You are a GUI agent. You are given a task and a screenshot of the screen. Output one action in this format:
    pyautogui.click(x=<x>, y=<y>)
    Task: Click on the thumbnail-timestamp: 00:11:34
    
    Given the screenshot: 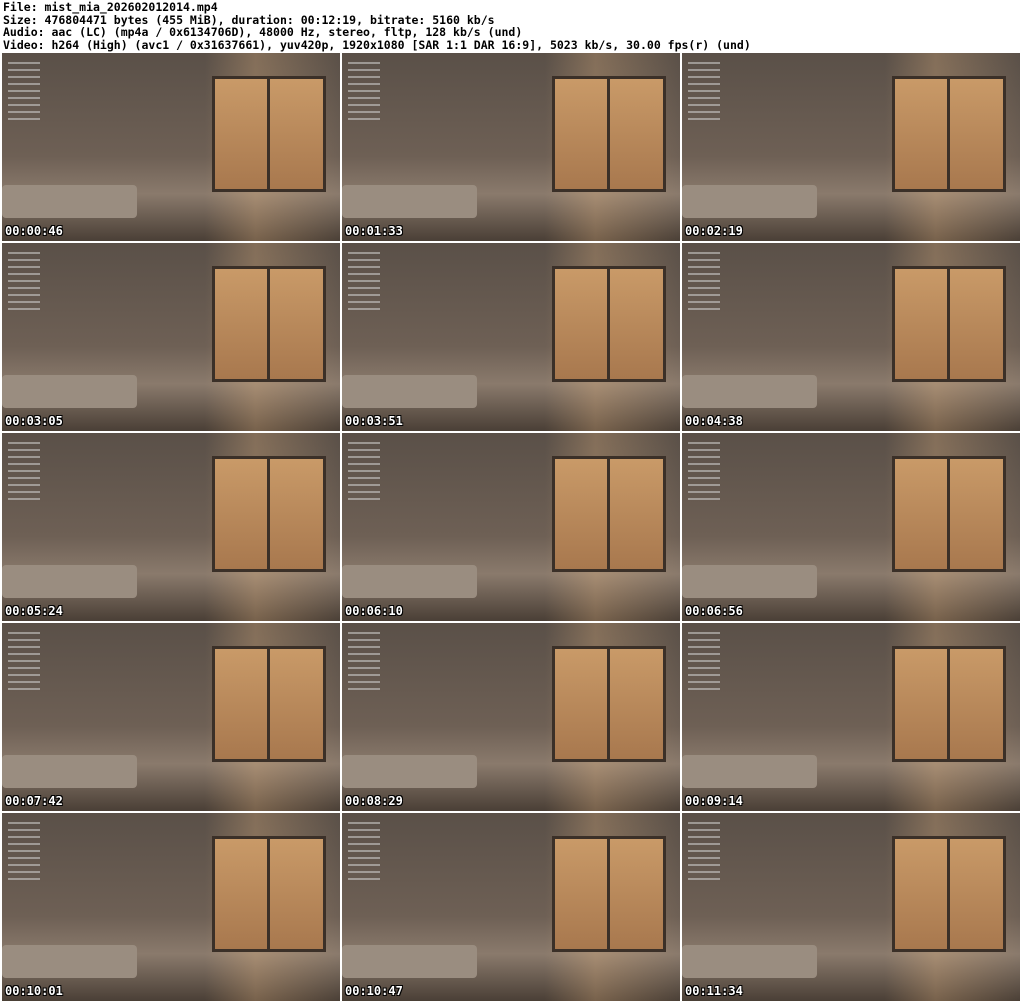 What is the action you would take?
    pyautogui.click(x=714, y=991)
    